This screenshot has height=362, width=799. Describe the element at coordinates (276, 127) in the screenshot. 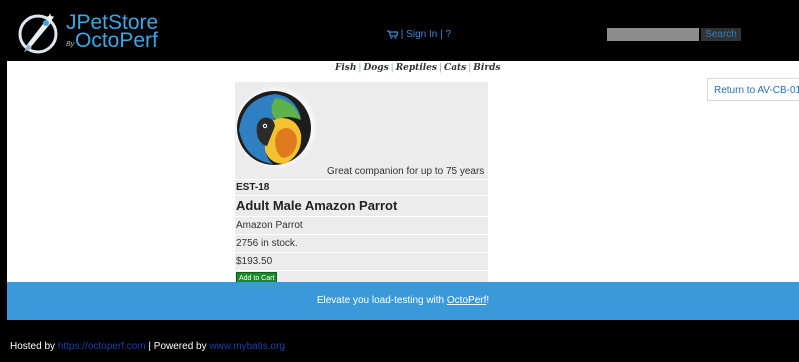

I see `parrot-image` at that location.